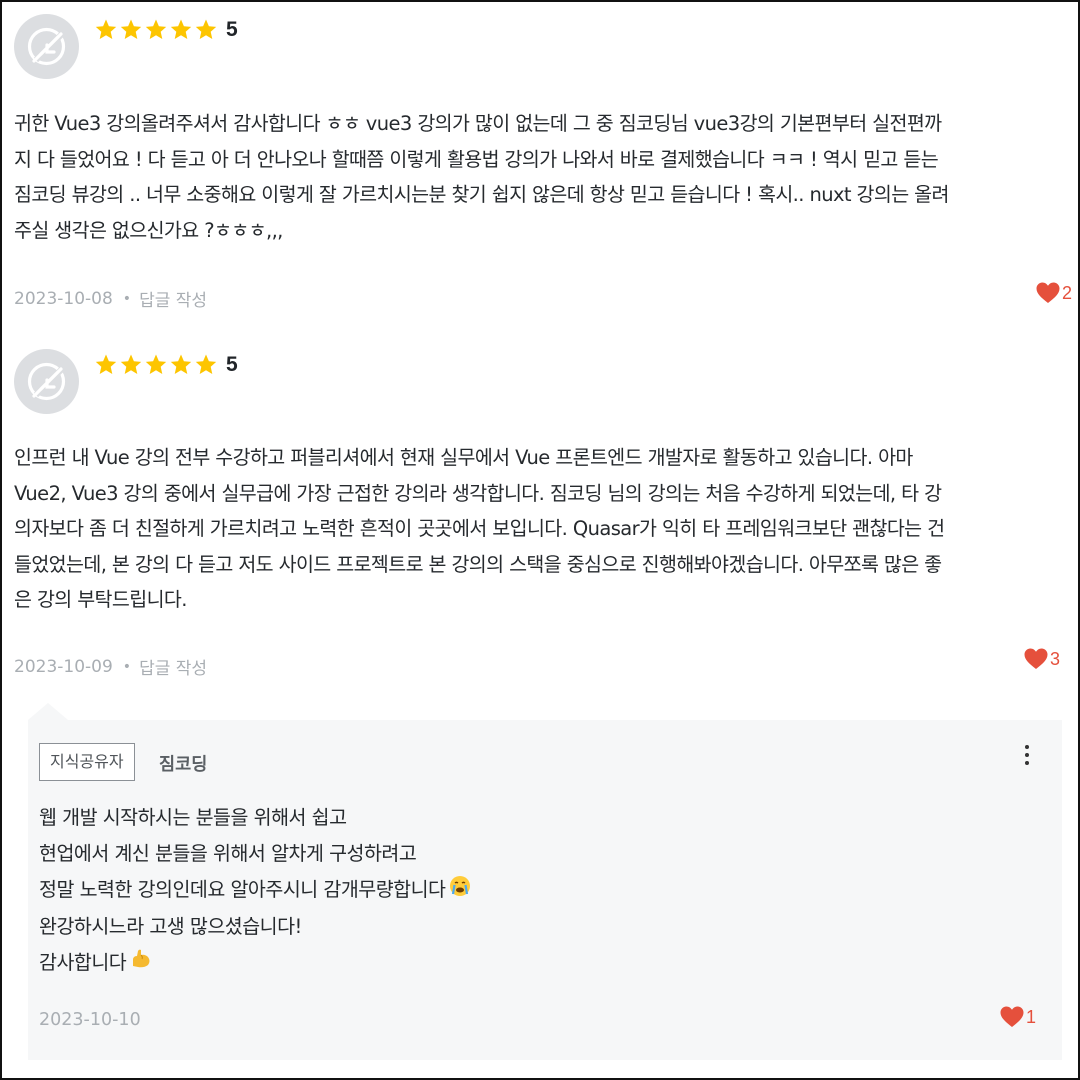 This screenshot has height=1080, width=1080. I want to click on like-button: 2, so click(1054, 293).